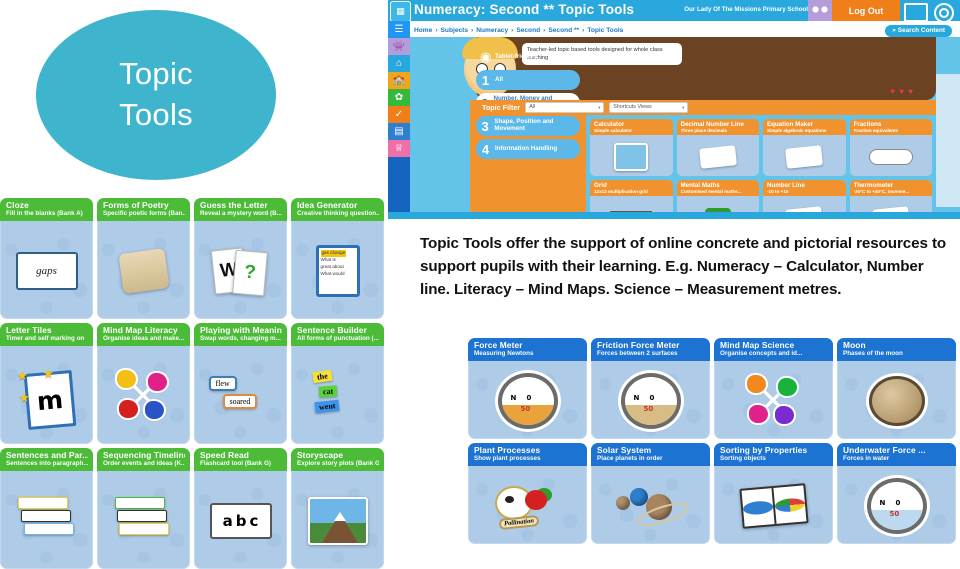 This screenshot has width=960, height=569. Describe the element at coordinates (605, 30) in the screenshot. I see `breadcrumb-item: Topic Tools` at that location.